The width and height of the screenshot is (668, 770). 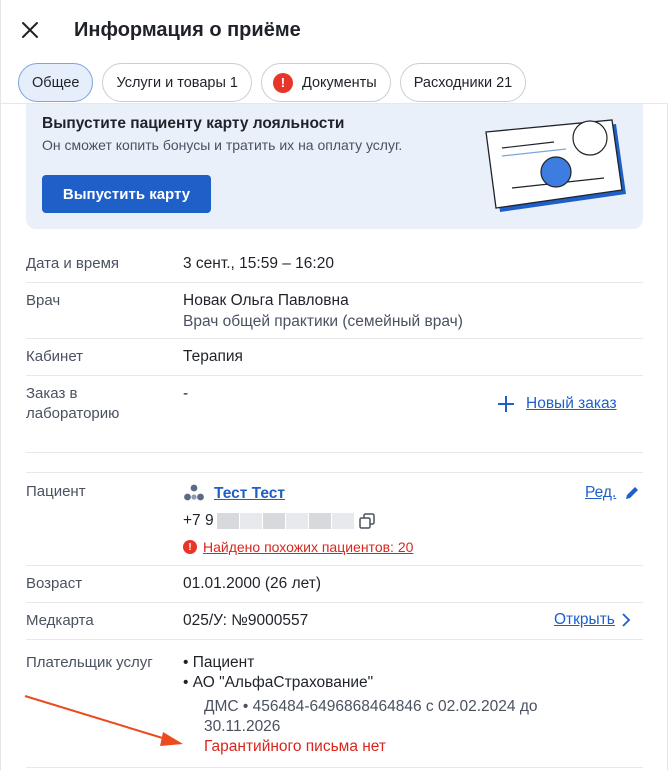 What do you see at coordinates (282, 82) in the screenshot?
I see `warning-icon: !` at bounding box center [282, 82].